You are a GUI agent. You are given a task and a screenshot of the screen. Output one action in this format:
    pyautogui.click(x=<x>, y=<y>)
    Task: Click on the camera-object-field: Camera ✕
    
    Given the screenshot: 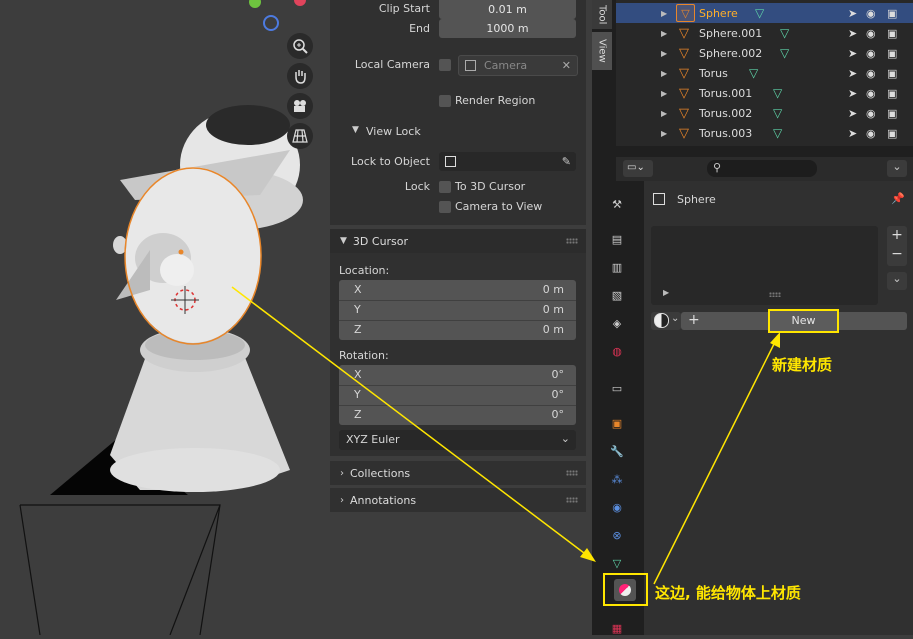 What is the action you would take?
    pyautogui.click(x=518, y=65)
    